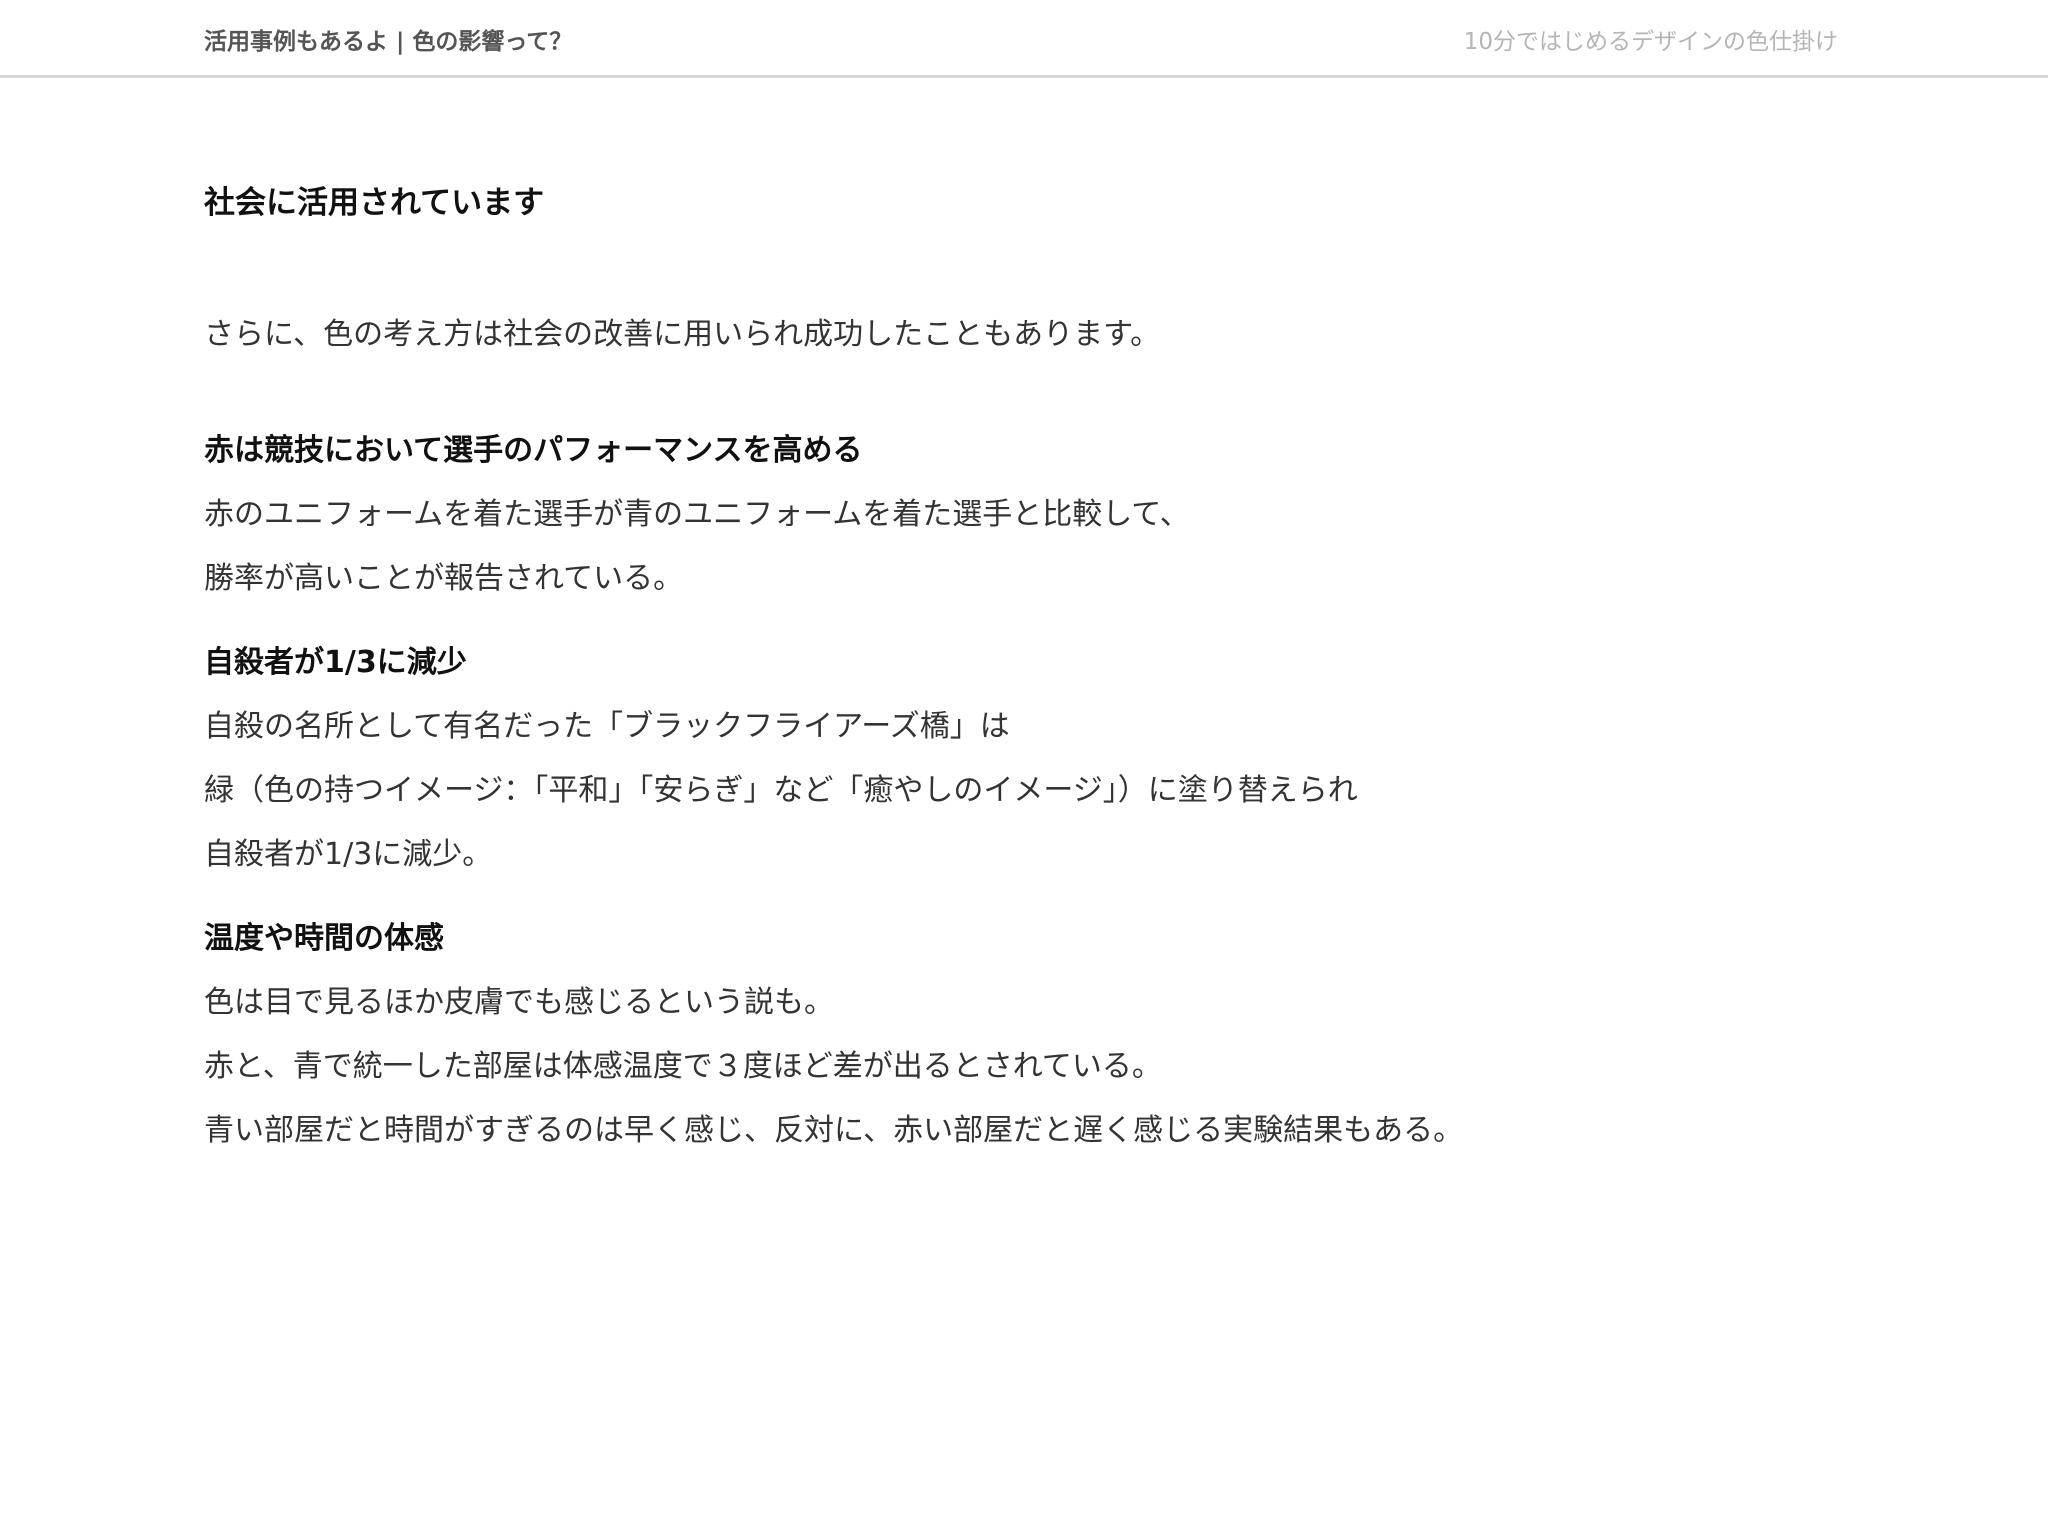 Image resolution: width=2048 pixels, height=1536 pixels. Describe the element at coordinates (533, 450) in the screenshot. I see `section-heading: 赤は競技において選手のパフォーマンスを高める` at that location.